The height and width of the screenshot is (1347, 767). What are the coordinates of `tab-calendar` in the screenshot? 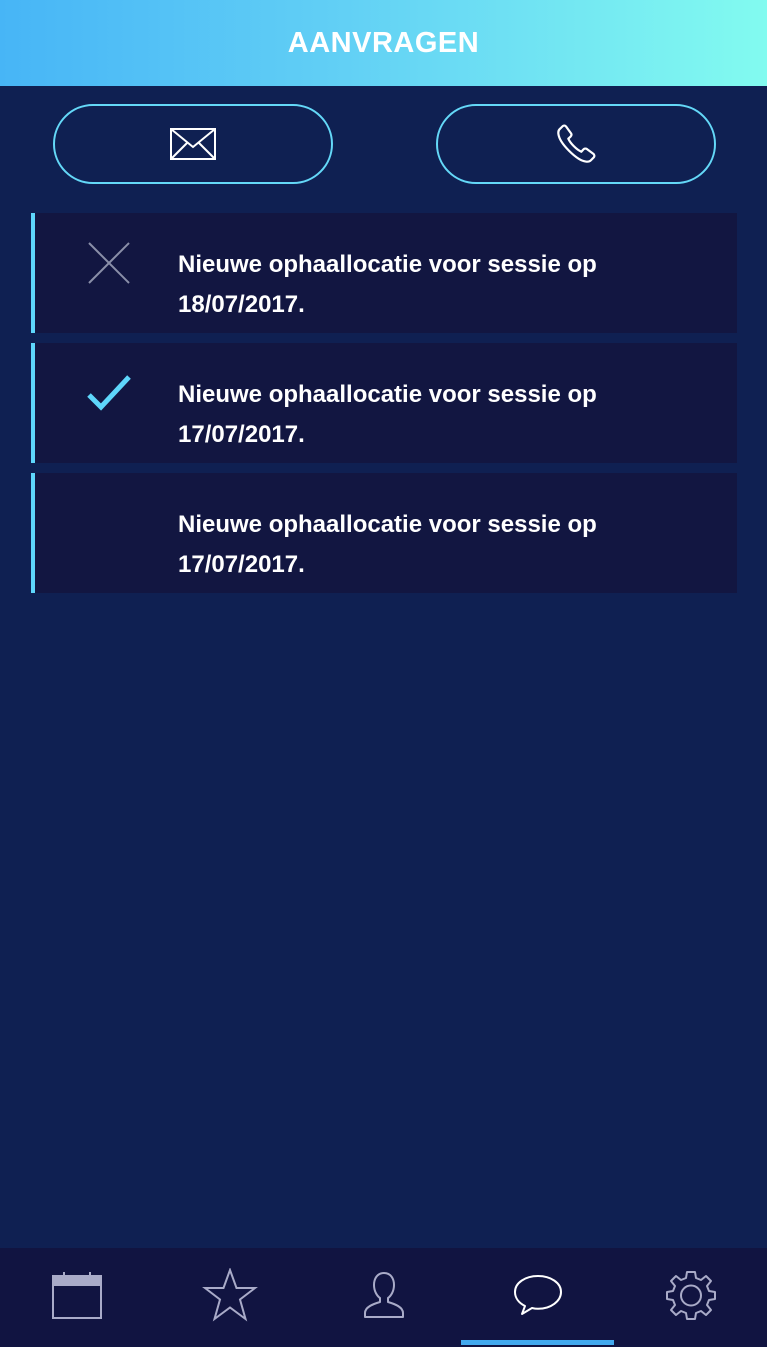 It's located at (76, 1297).